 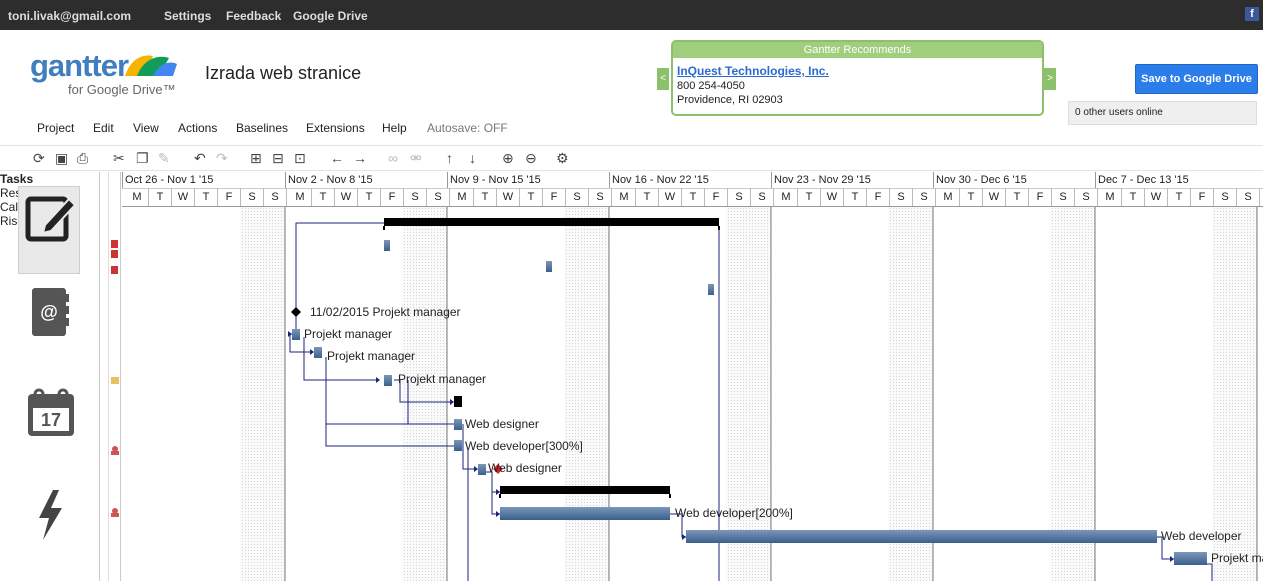 What do you see at coordinates (753, 71) in the screenshot?
I see `recommend-company-link: InQuest Technologies, Inc.` at bounding box center [753, 71].